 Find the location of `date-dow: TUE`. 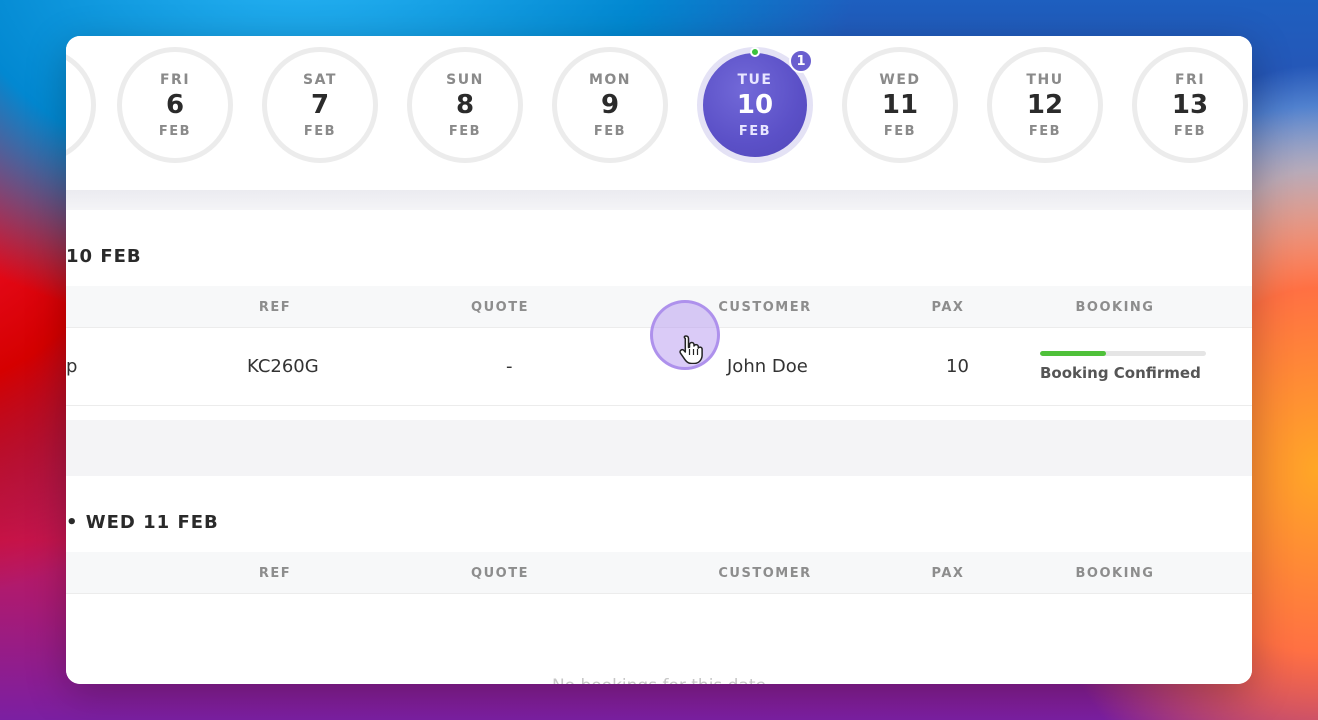

date-dow: TUE is located at coordinates (755, 79).